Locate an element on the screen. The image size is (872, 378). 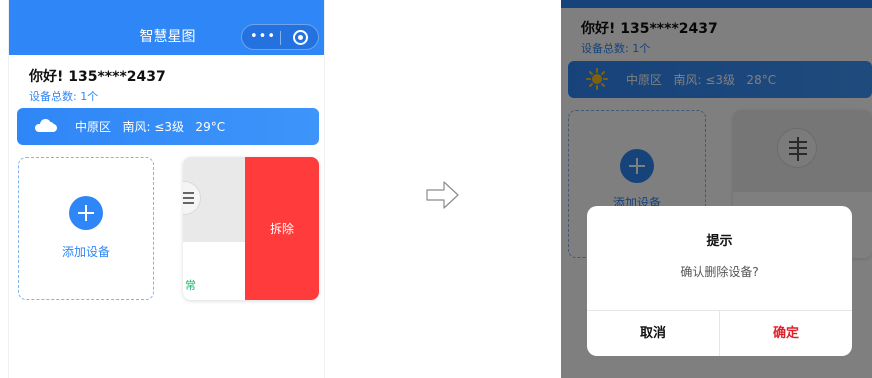
cancel-button: 取消 is located at coordinates (653, 333).